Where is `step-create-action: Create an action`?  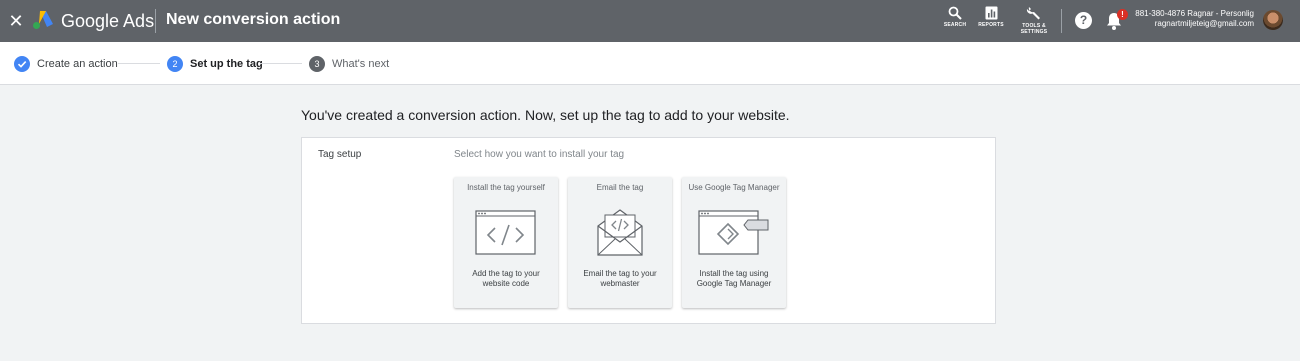 step-create-action: Create an action is located at coordinates (66, 63).